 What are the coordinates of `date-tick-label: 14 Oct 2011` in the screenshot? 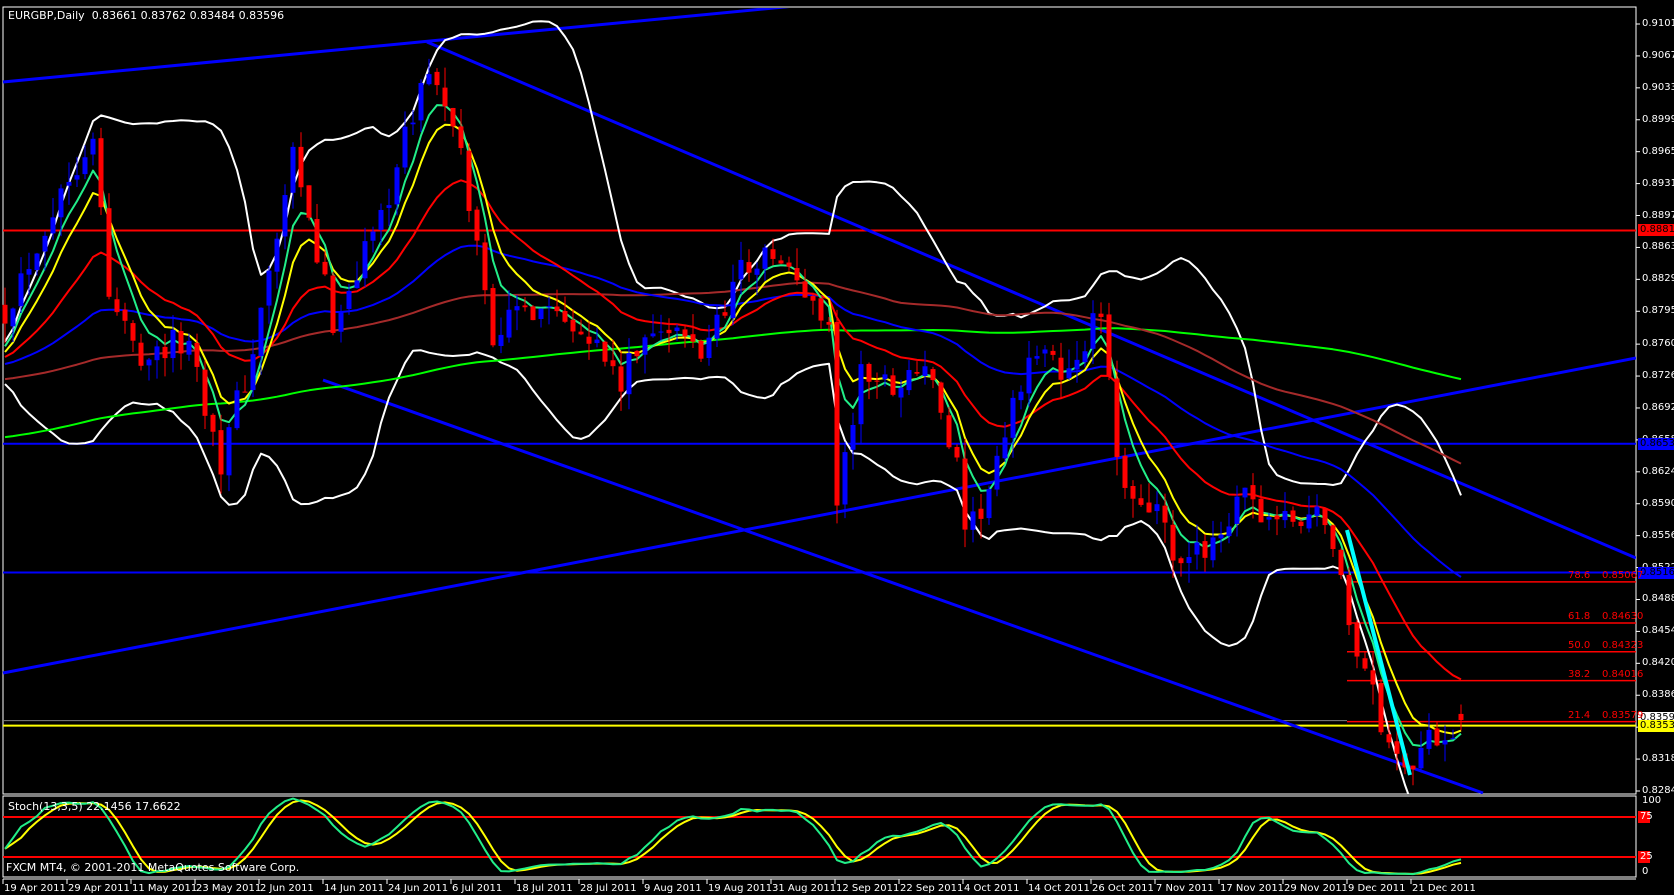 It's located at (1059, 888).